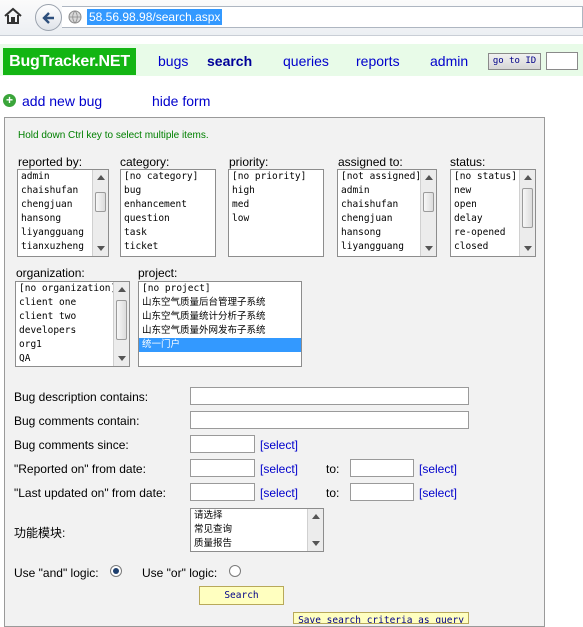 This screenshot has width=583, height=627. What do you see at coordinates (75, 17) in the screenshot?
I see `page-globe-icon` at bounding box center [75, 17].